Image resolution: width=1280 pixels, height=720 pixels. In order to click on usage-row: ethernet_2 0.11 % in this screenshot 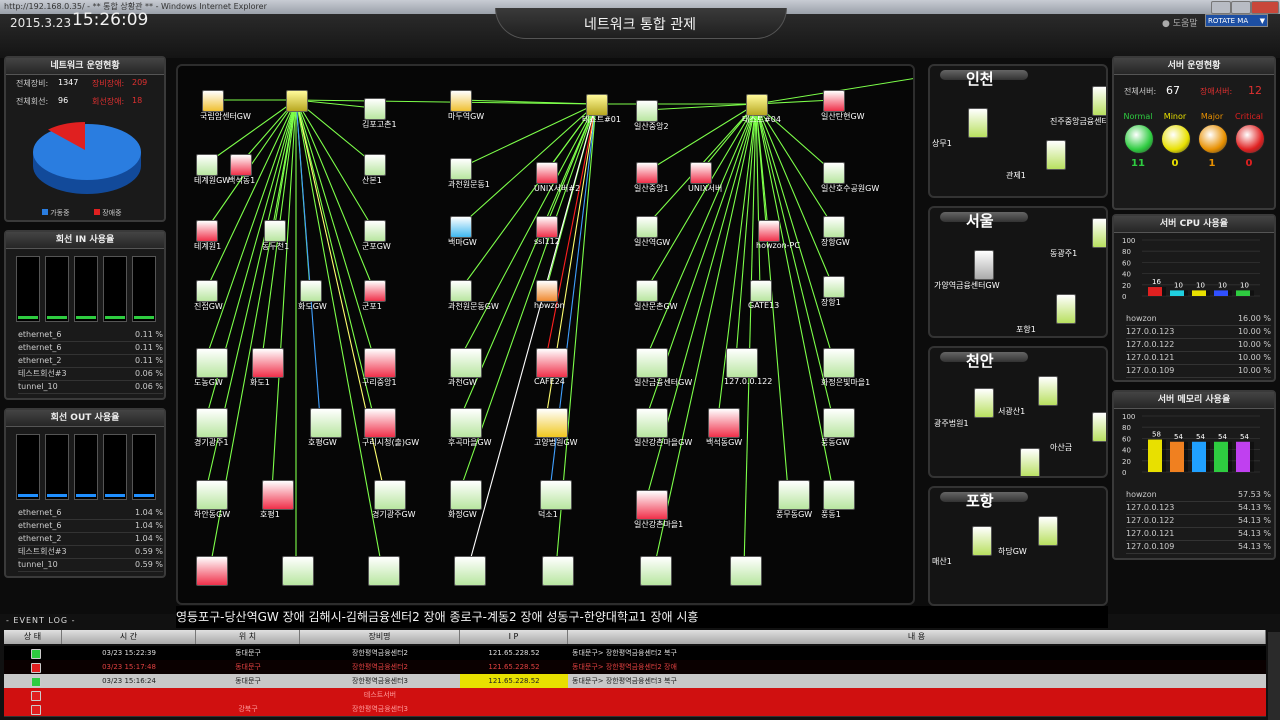, I will do `click(90, 361)`.